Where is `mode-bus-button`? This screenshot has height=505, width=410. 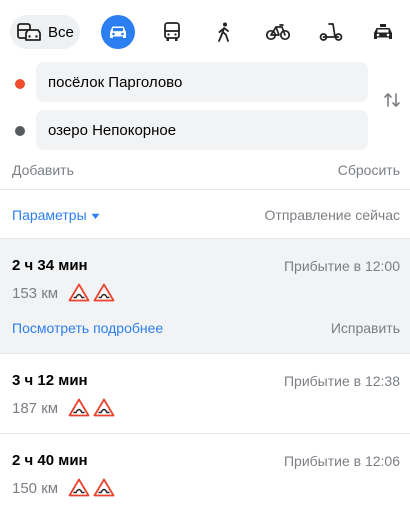 mode-bus-button is located at coordinates (172, 32).